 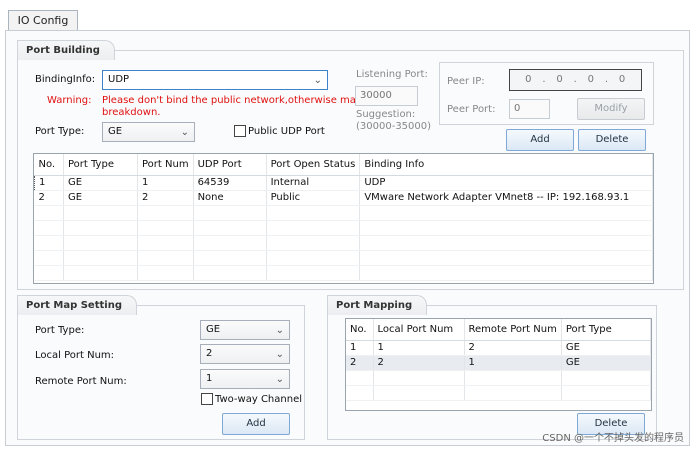 I want to click on port-building-title: Port Building, so click(x=66, y=50).